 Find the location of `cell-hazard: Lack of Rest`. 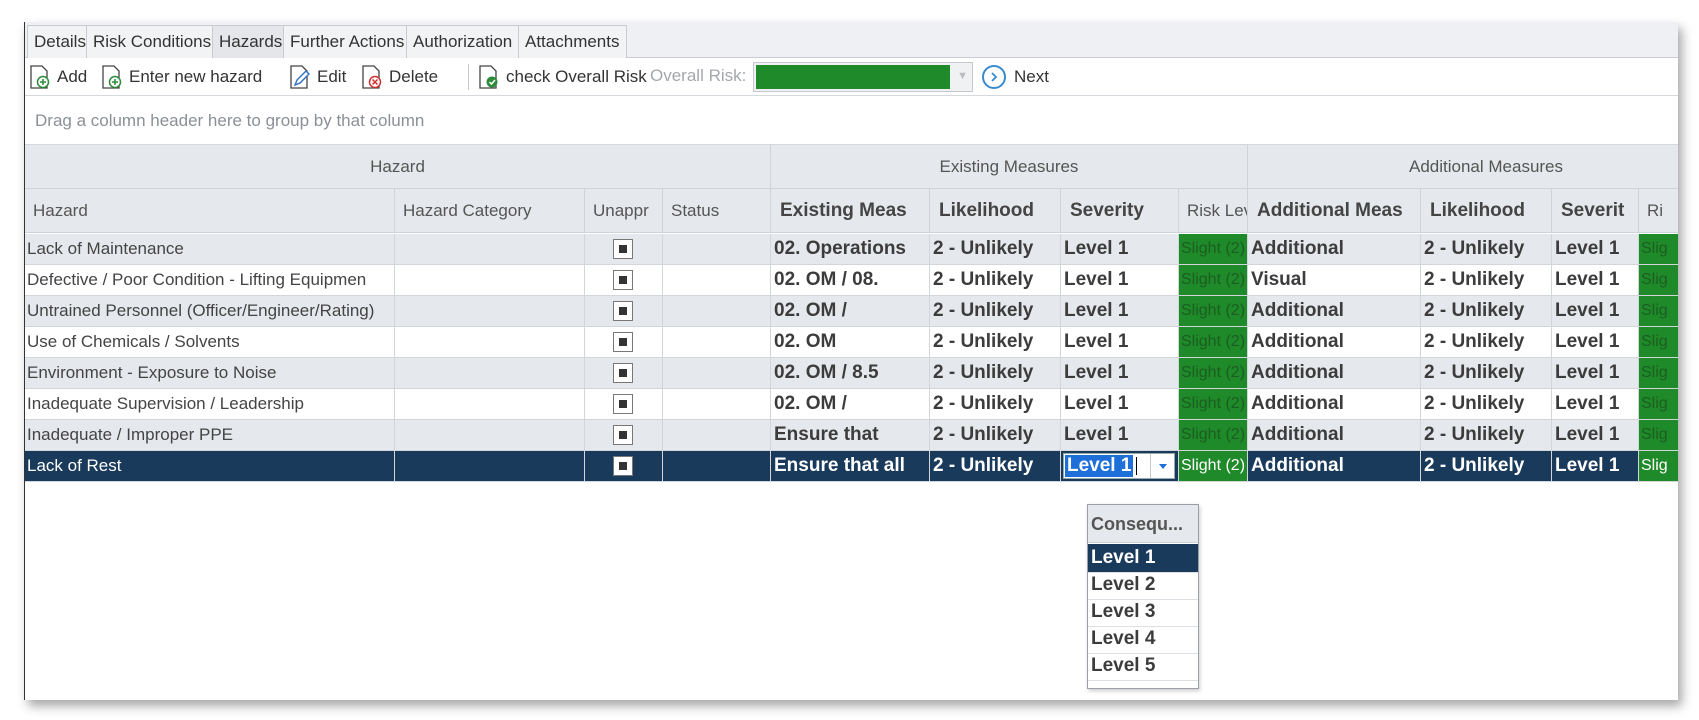

cell-hazard: Lack of Rest is located at coordinates (210, 466).